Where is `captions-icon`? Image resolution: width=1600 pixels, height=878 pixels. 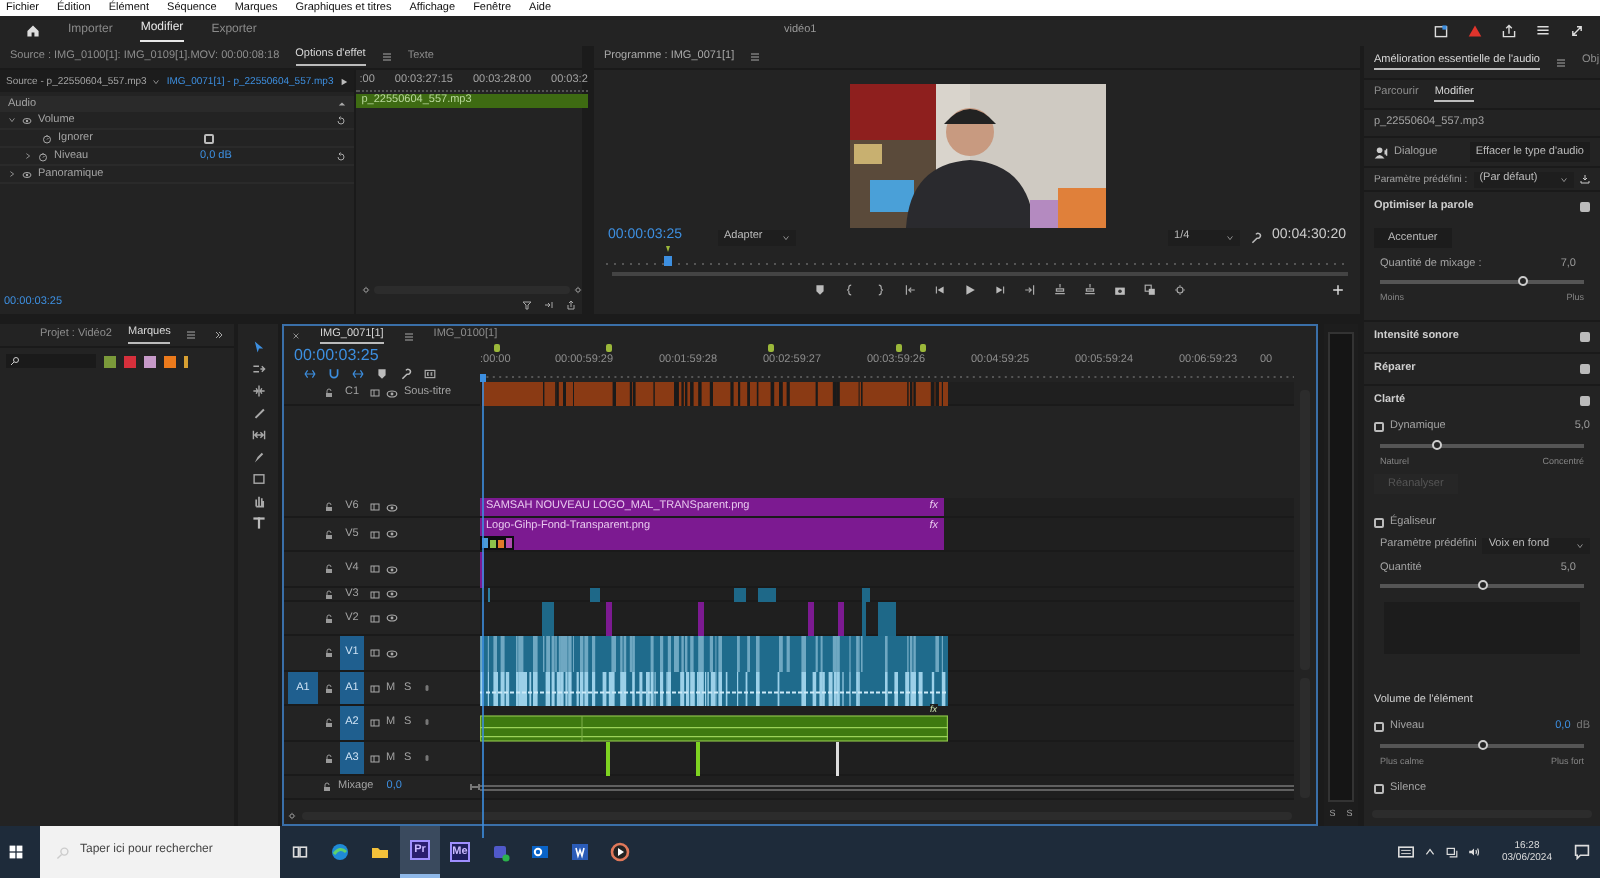 captions-icon is located at coordinates (430, 374).